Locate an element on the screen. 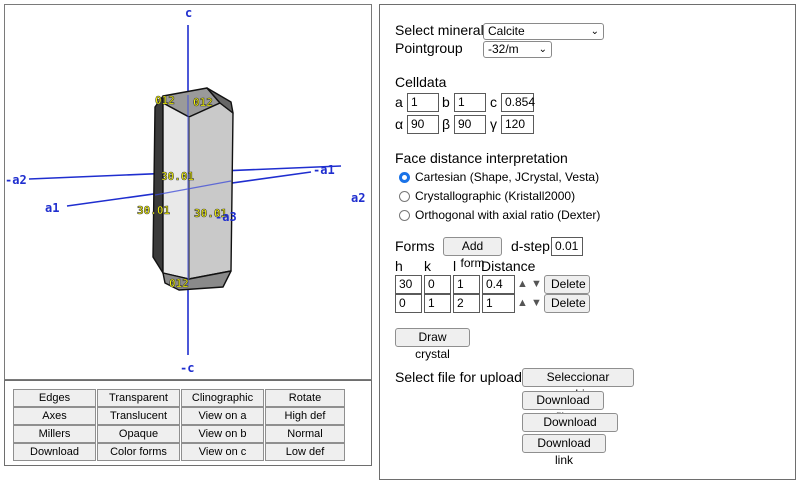 The image size is (800, 486). normal-def-button: Normal is located at coordinates (305, 434).